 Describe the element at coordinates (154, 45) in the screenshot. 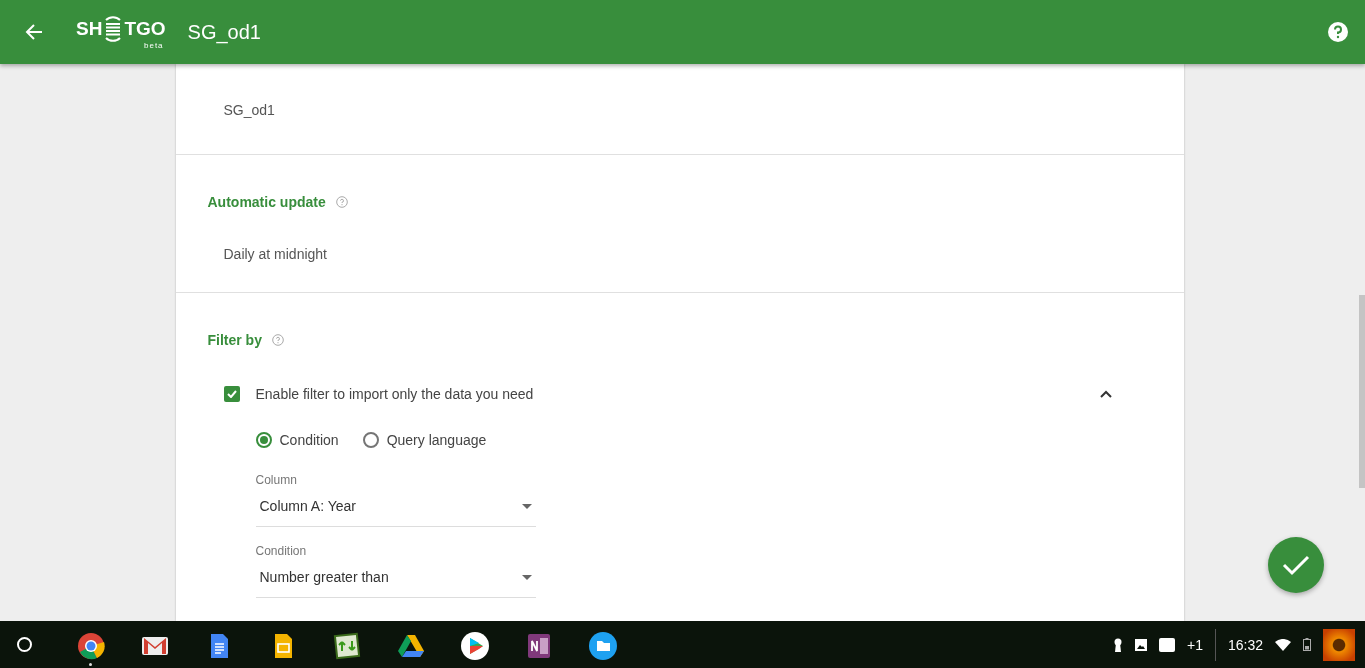

I see `logo-subtitle: beta` at that location.